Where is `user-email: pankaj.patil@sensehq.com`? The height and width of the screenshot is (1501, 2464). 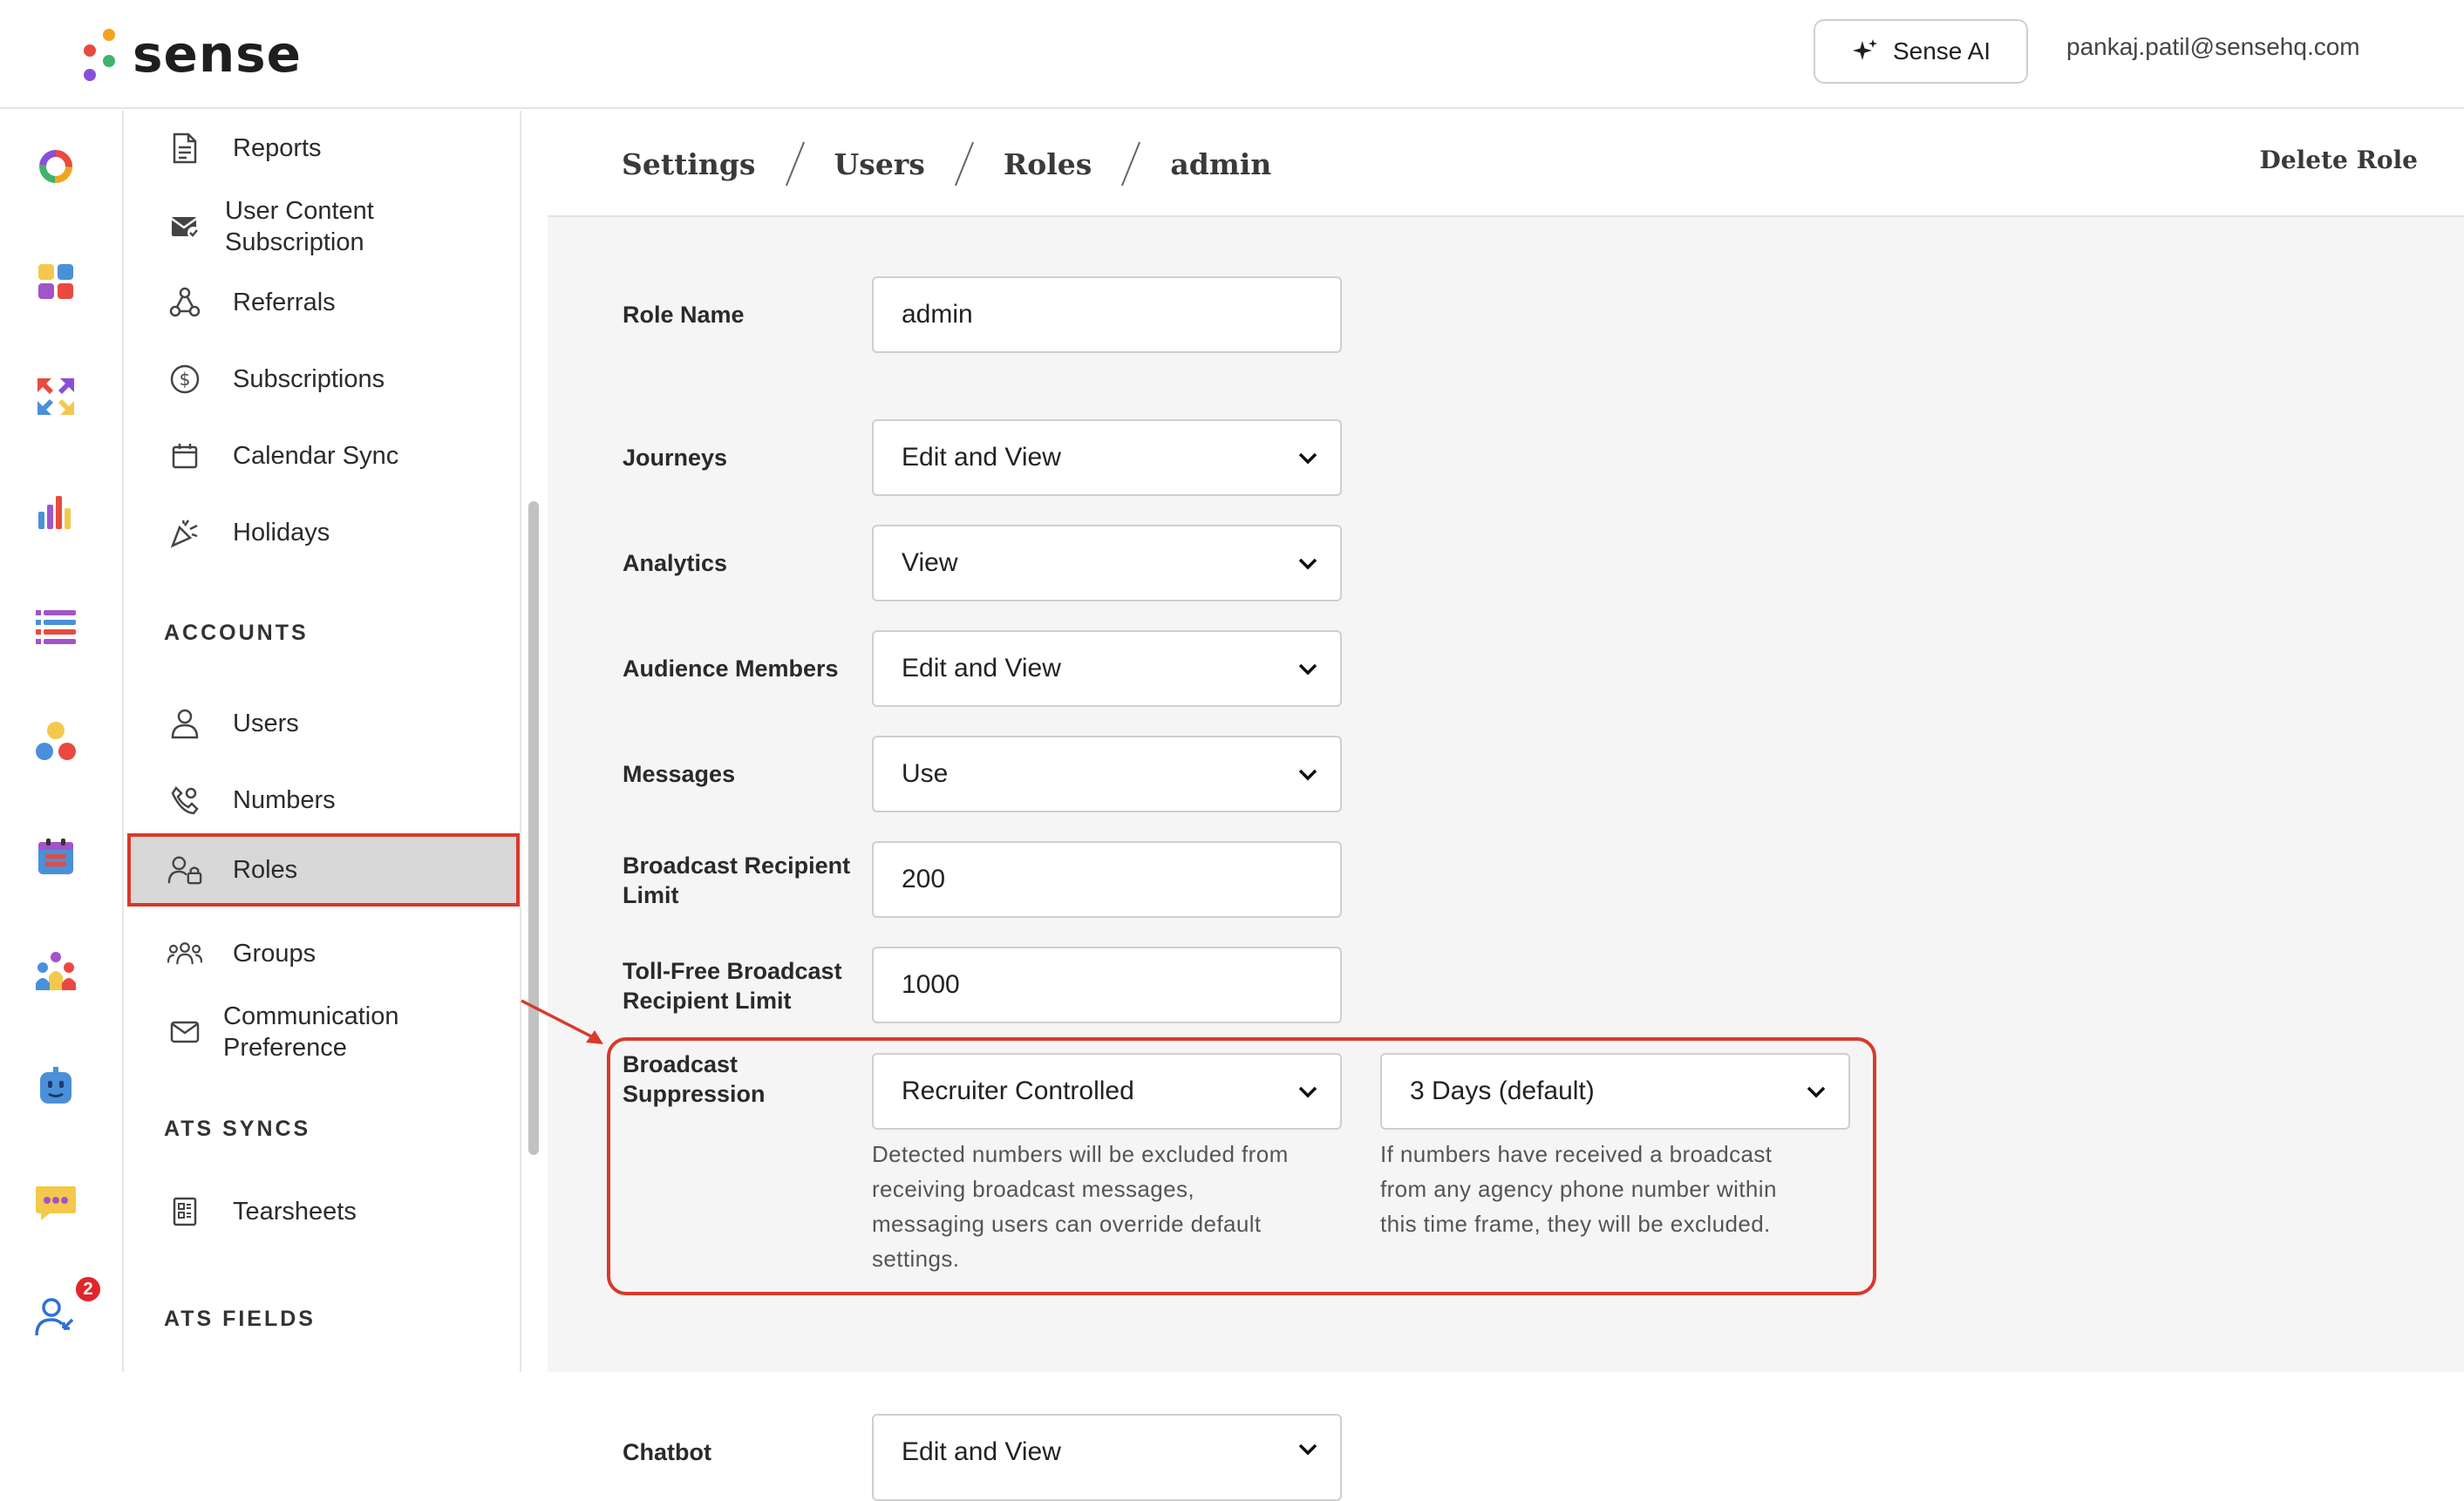 user-email: pankaj.patil@sensehq.com is located at coordinates (2213, 47).